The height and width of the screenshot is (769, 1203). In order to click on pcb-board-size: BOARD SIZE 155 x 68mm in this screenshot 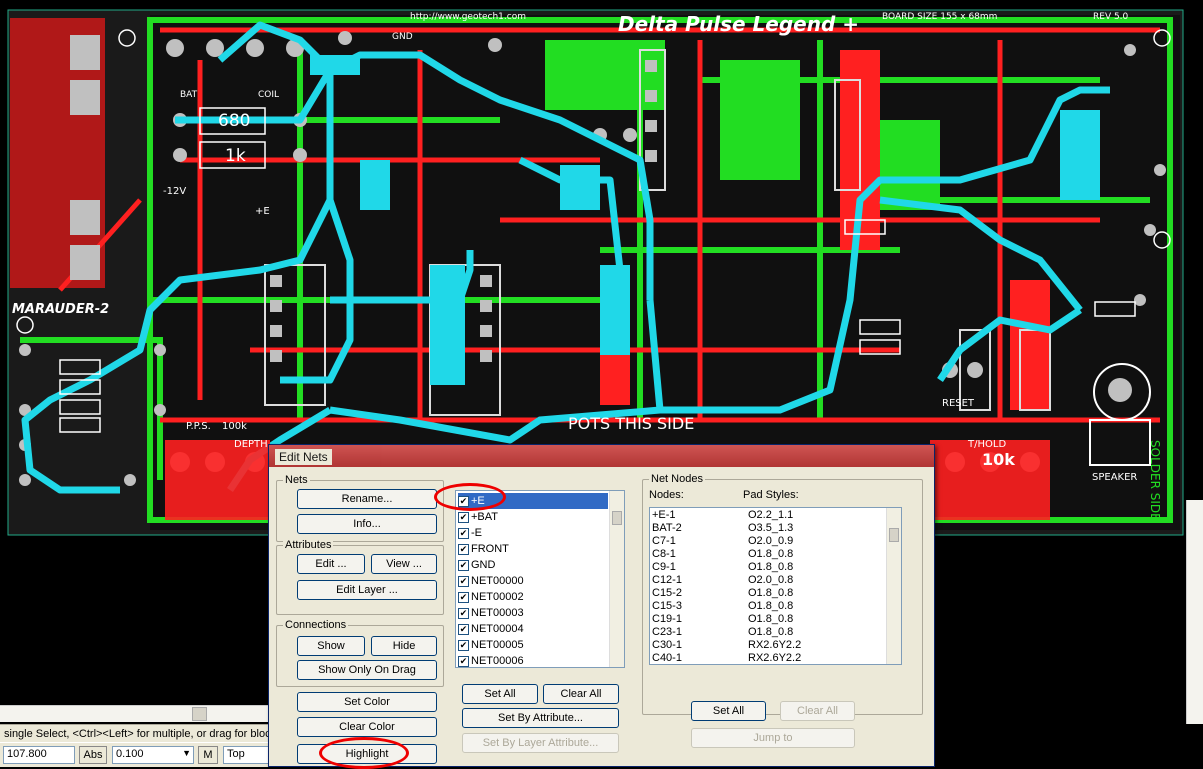, I will do `click(940, 17)`.